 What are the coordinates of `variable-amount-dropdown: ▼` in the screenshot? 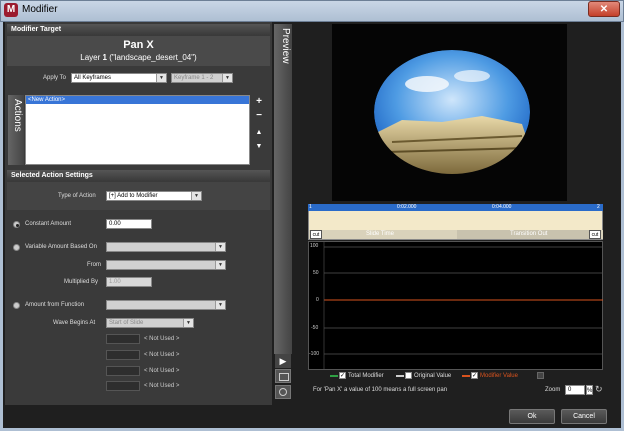 It's located at (166, 247).